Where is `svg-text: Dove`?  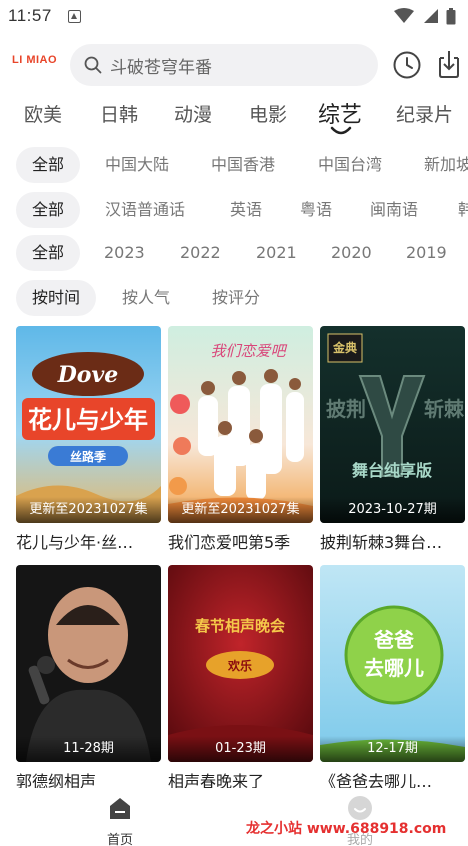 svg-text: Dove is located at coordinates (88, 375).